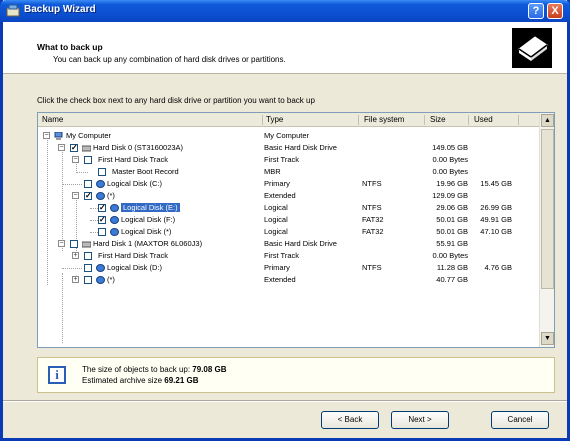 The width and height of the screenshot is (570, 441). What do you see at coordinates (547, 338) in the screenshot?
I see `scroll-down-button: ▼` at bounding box center [547, 338].